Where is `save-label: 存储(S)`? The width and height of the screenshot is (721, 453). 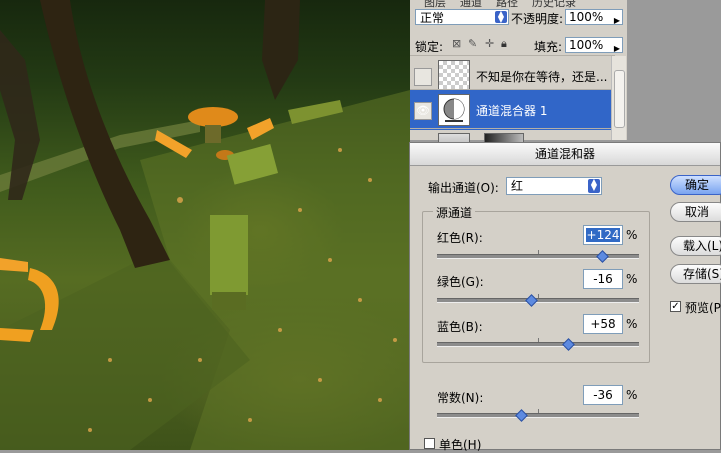 save-label: 存储(S) is located at coordinates (702, 274).